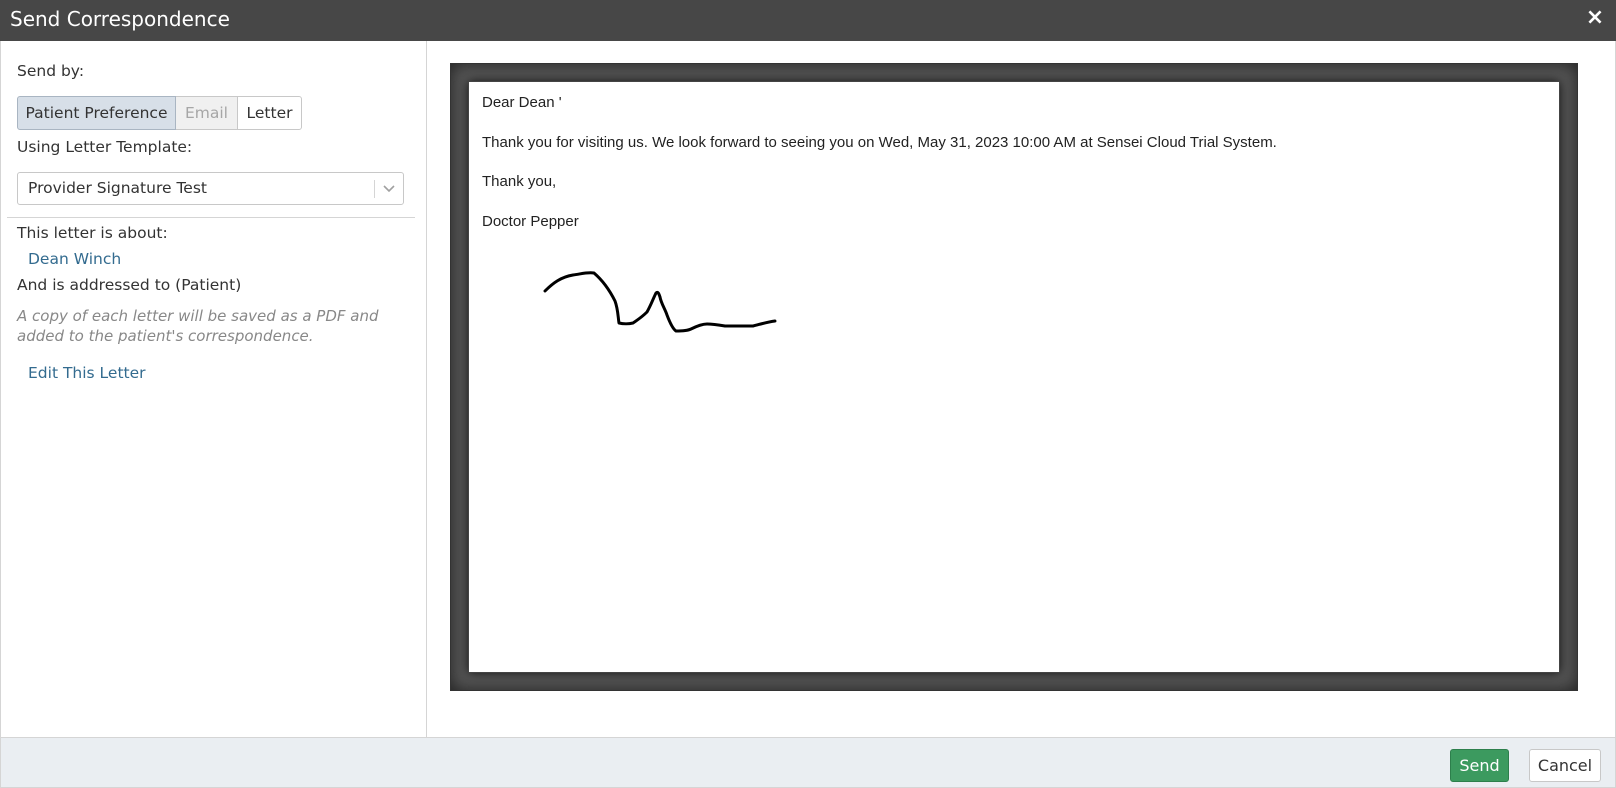 The image size is (1616, 788). I want to click on send-method-toggle: Patient Preference Email Letter, so click(159, 113).